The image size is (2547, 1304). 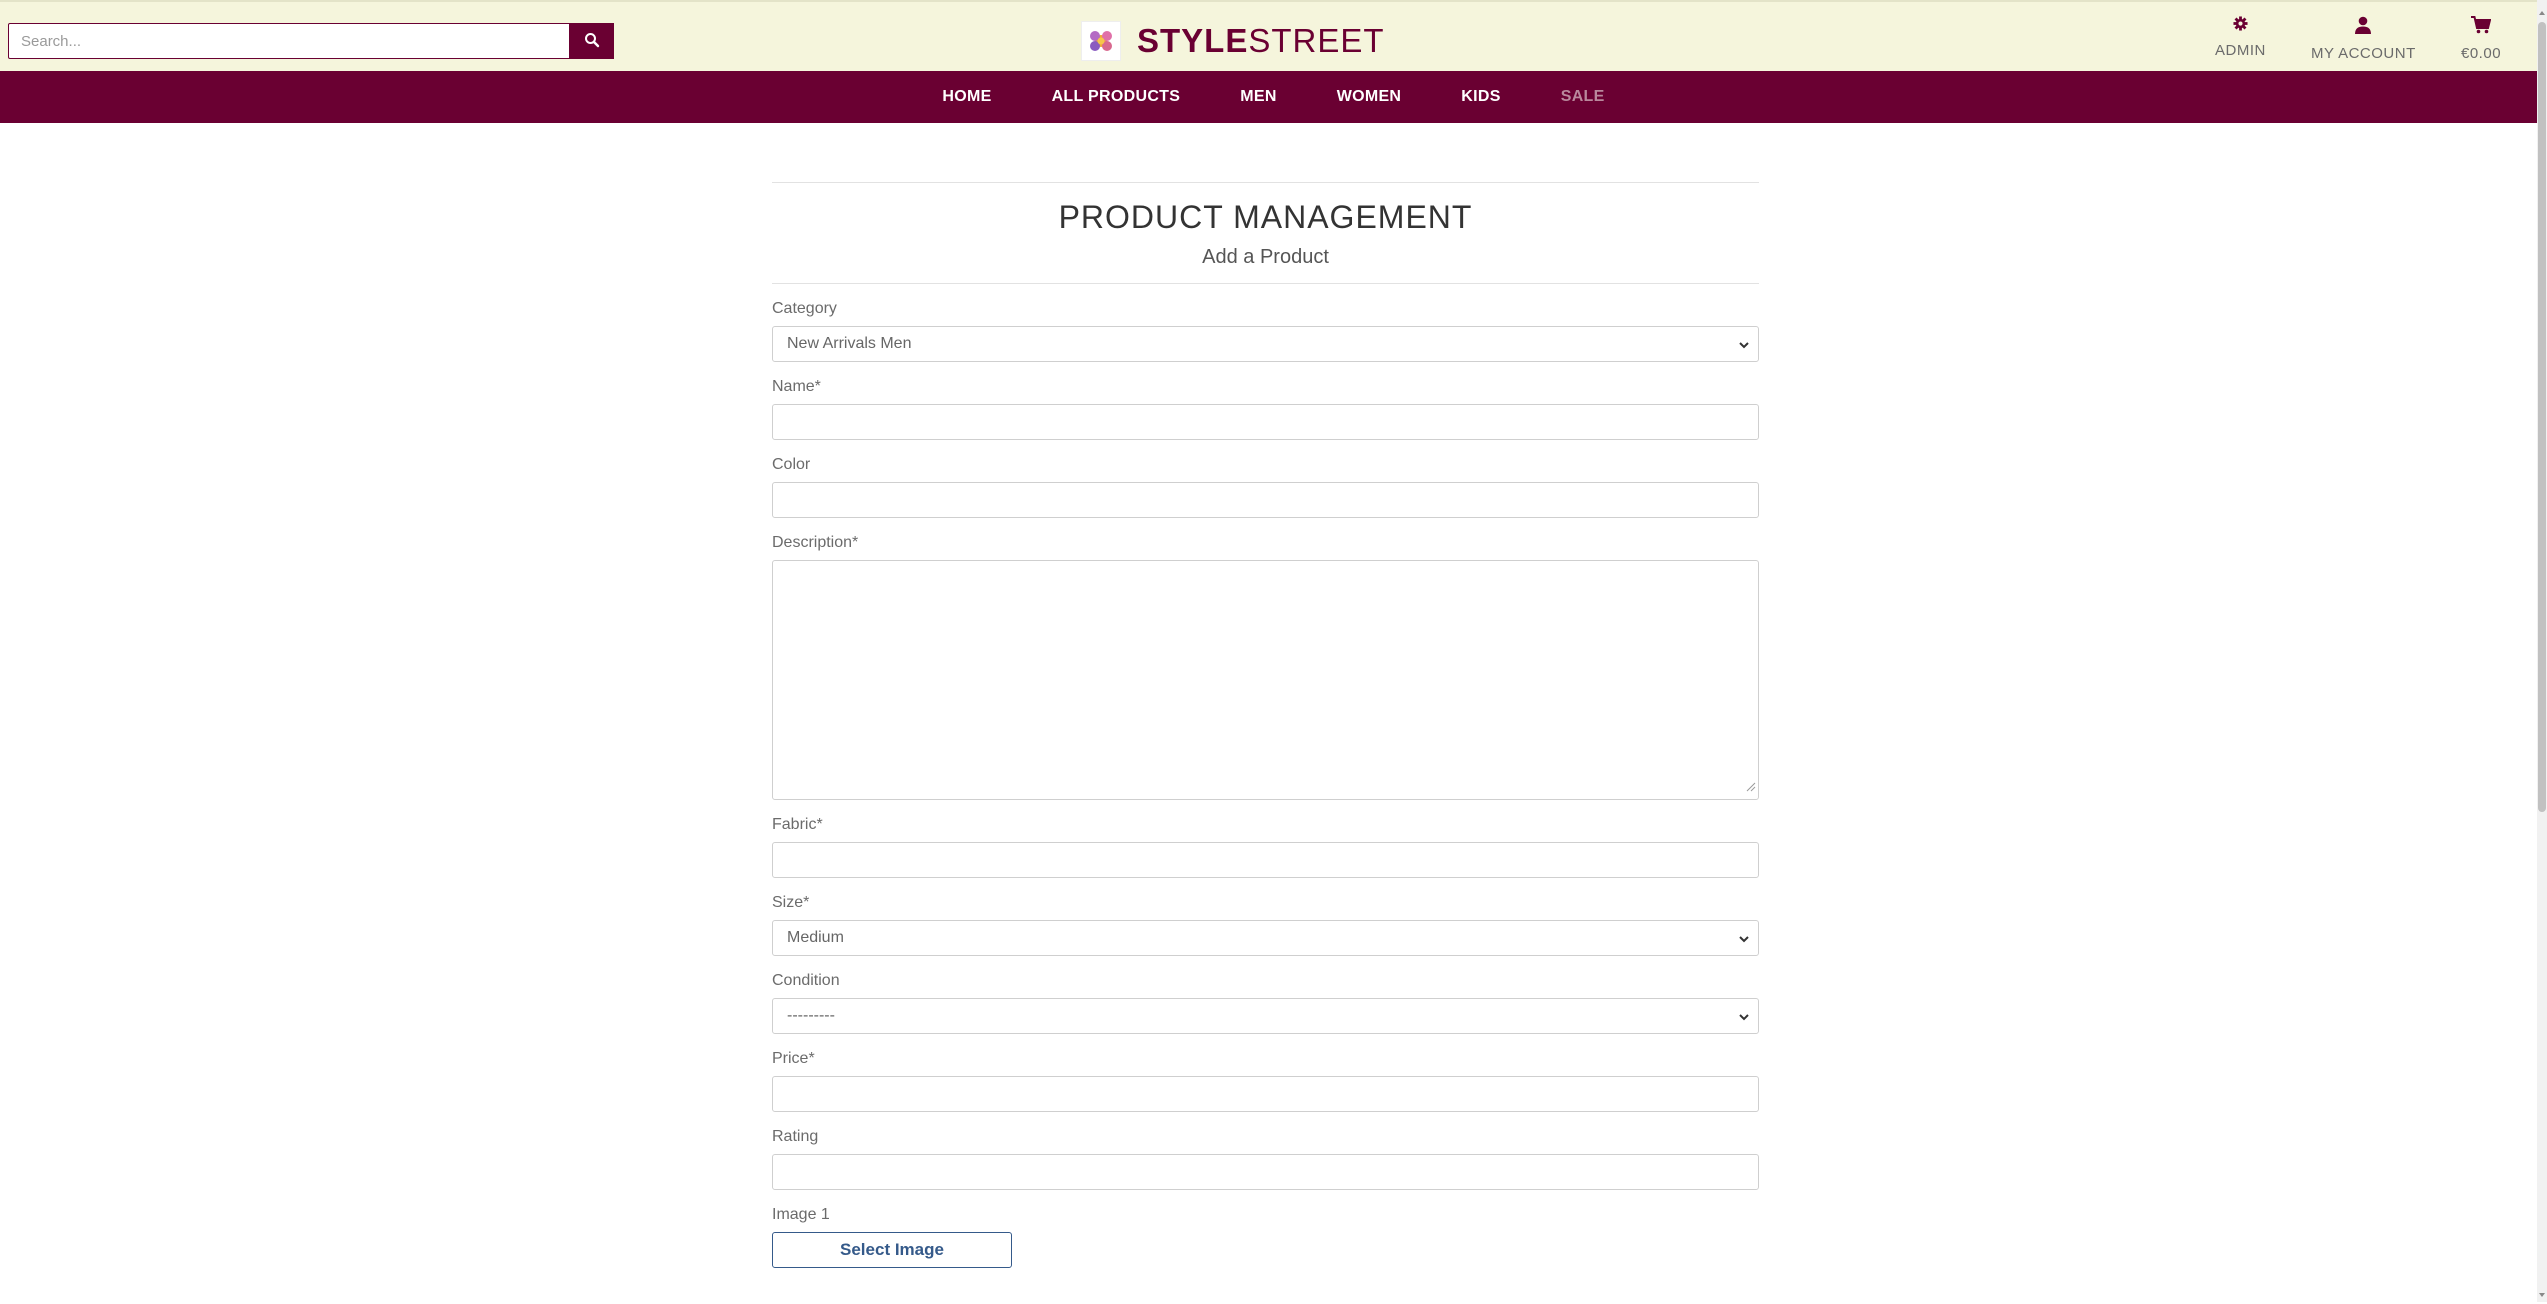 What do you see at coordinates (815, 937) in the screenshot?
I see `size-value: Medium` at bounding box center [815, 937].